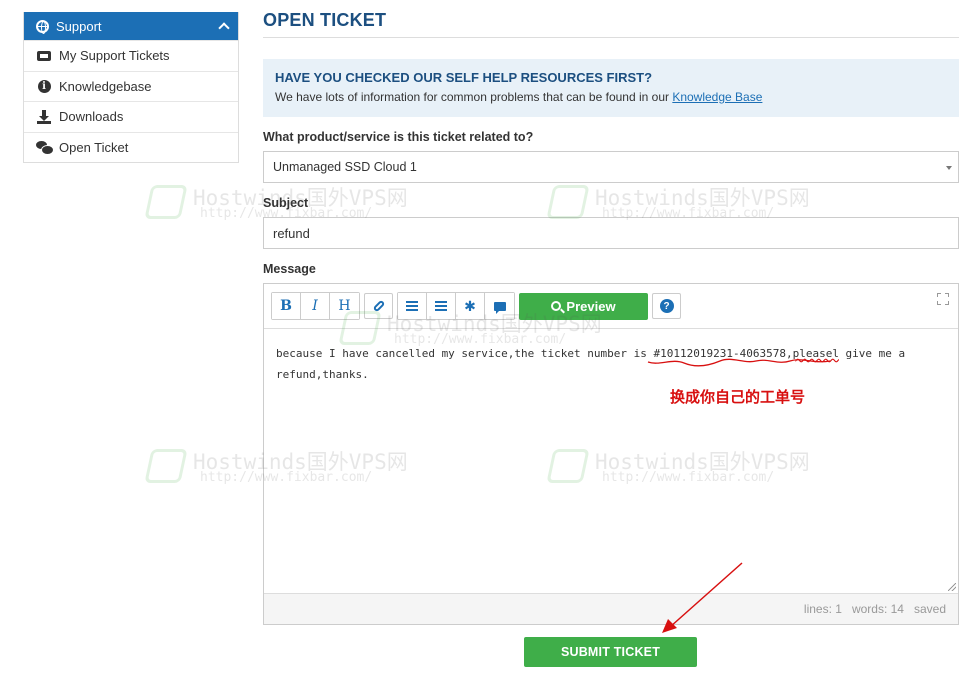 This screenshot has width=967, height=675. Describe the element at coordinates (822, 609) in the screenshot. I see `line-count: lines: 1` at that location.